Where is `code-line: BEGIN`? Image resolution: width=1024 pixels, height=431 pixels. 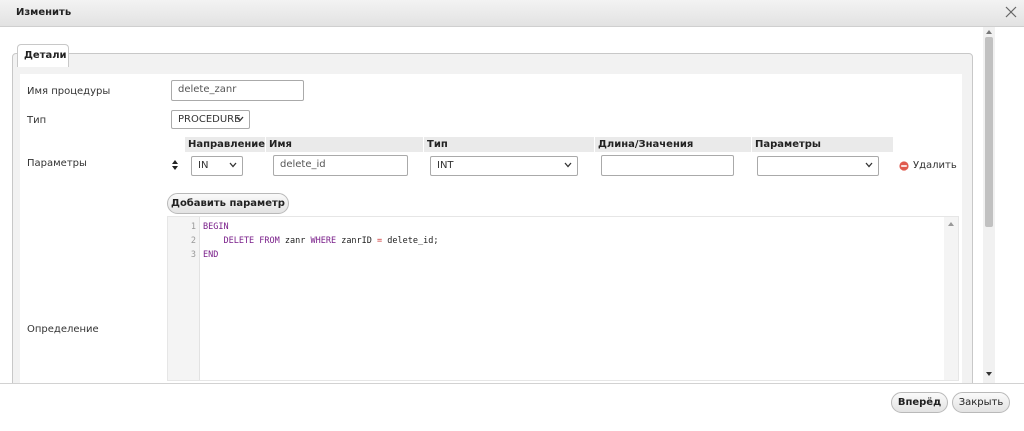
code-line: BEGIN is located at coordinates (216, 227).